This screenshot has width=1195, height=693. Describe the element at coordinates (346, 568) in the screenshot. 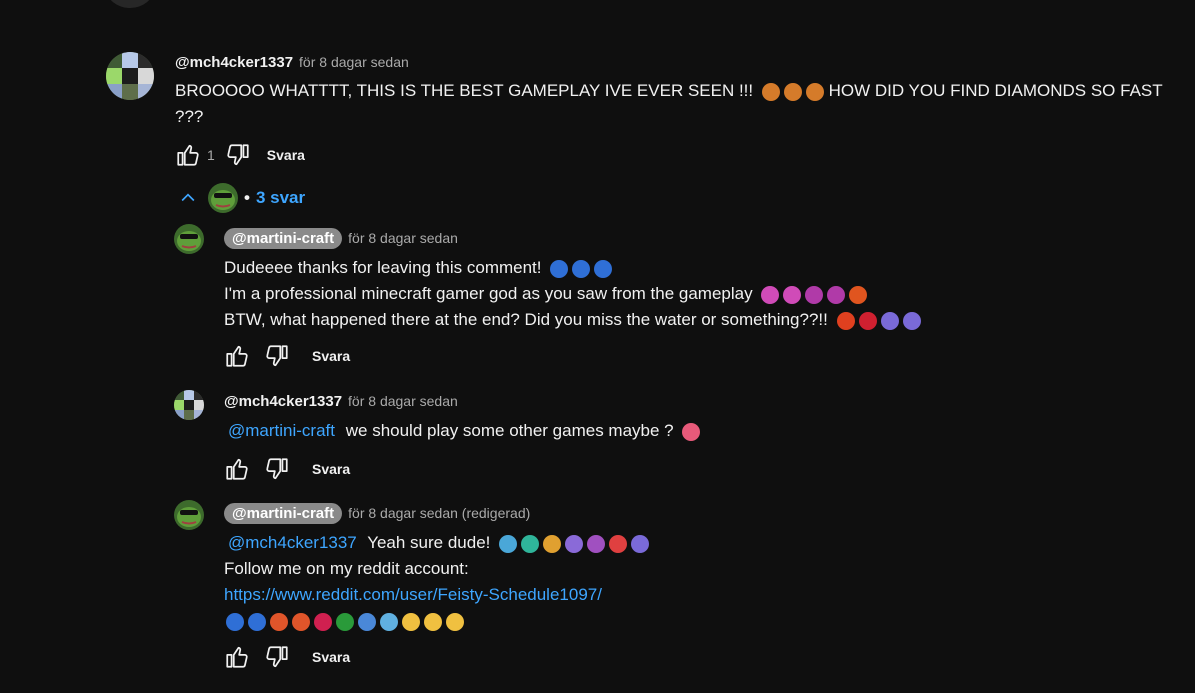

I see `comment-text-line: Follow me on my reddit account:` at that location.